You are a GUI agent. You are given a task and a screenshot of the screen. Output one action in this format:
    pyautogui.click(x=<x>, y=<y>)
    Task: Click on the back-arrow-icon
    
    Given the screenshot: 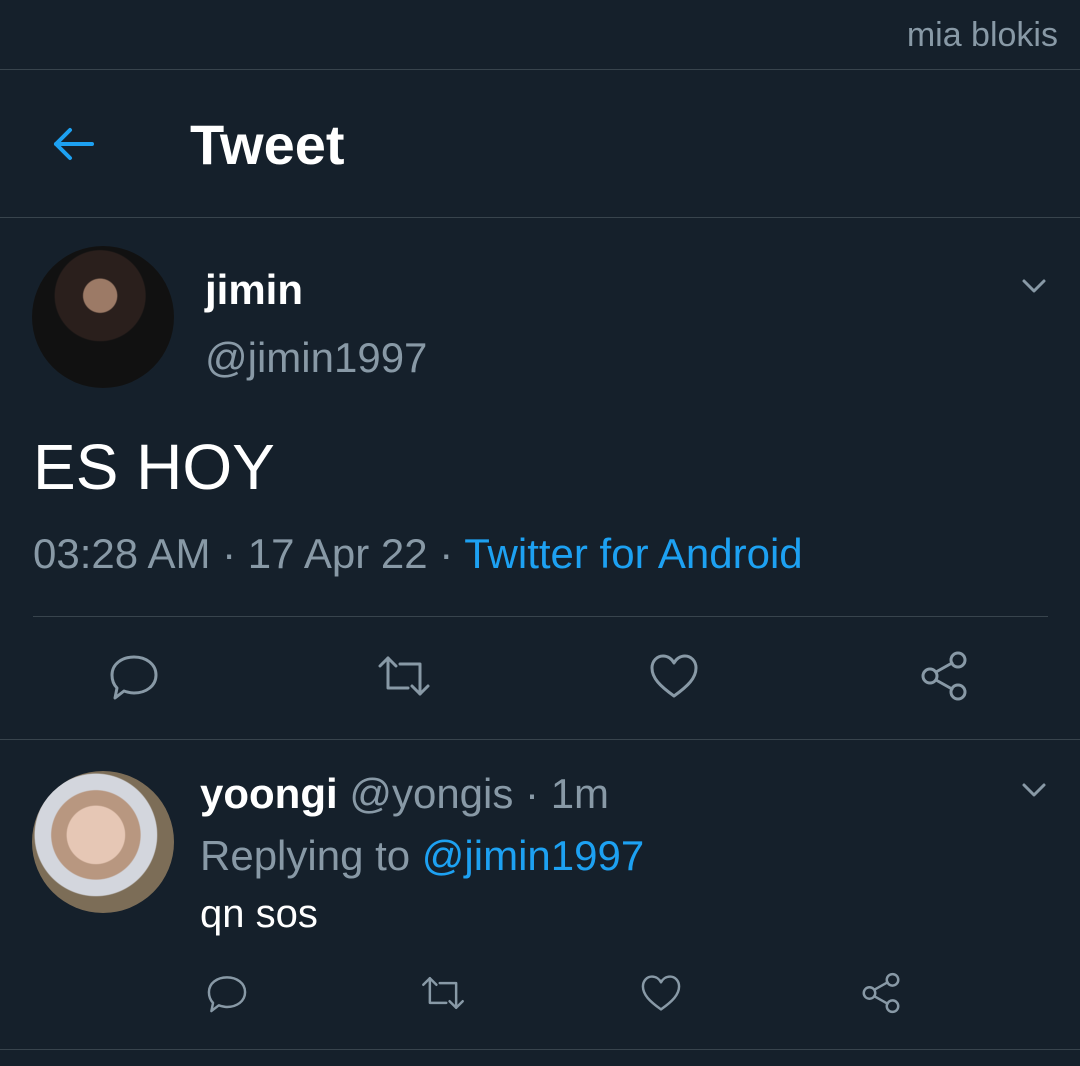 What is the action you would take?
    pyautogui.click(x=74, y=144)
    